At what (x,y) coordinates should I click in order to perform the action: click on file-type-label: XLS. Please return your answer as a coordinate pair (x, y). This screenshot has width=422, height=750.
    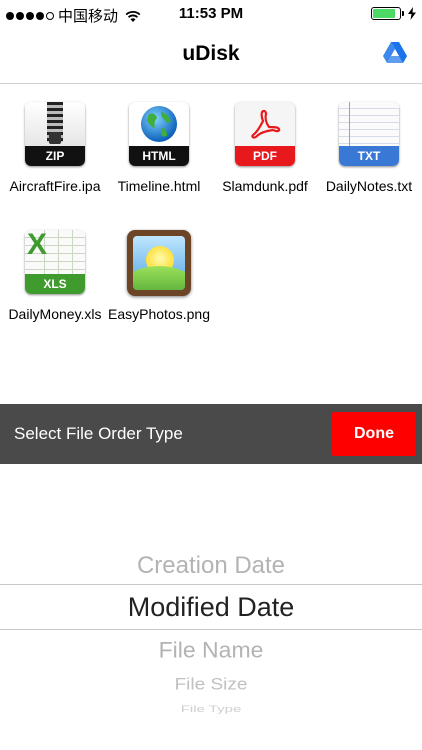
    Looking at the image, I should click on (55, 284).